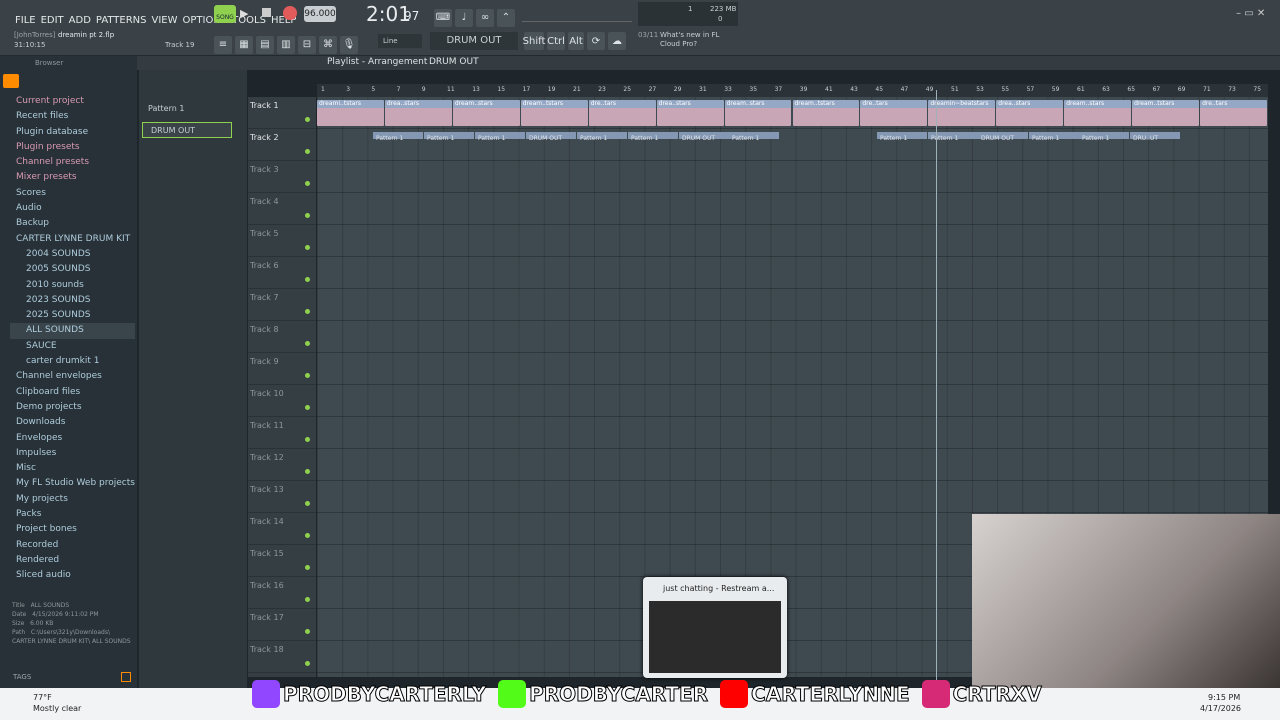 The height and width of the screenshot is (720, 1280). I want to click on metronome-icon: ♩, so click(464, 17).